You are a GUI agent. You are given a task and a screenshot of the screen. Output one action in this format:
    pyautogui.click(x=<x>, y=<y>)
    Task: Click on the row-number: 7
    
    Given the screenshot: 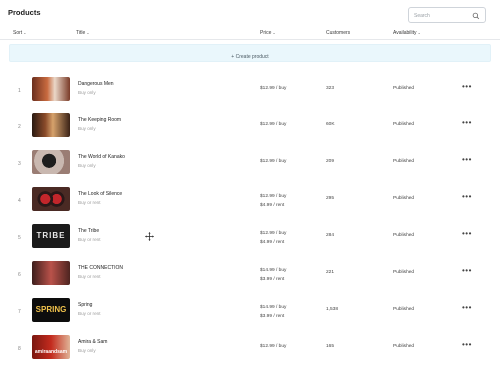 What is the action you would take?
    pyautogui.click(x=19, y=312)
    